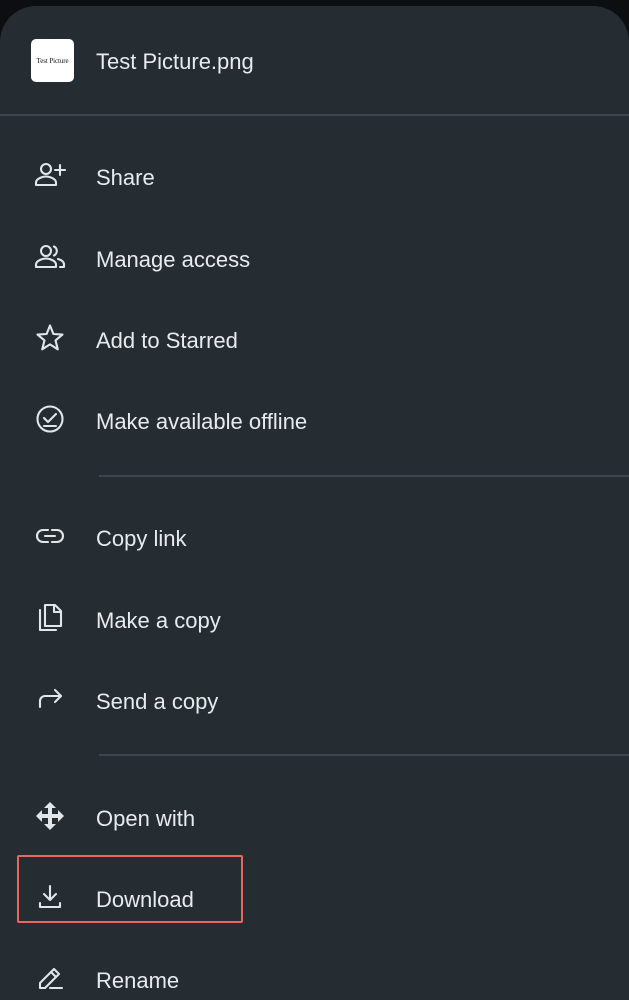  What do you see at coordinates (125, 177) in the screenshot?
I see `menu-item-label: Share` at bounding box center [125, 177].